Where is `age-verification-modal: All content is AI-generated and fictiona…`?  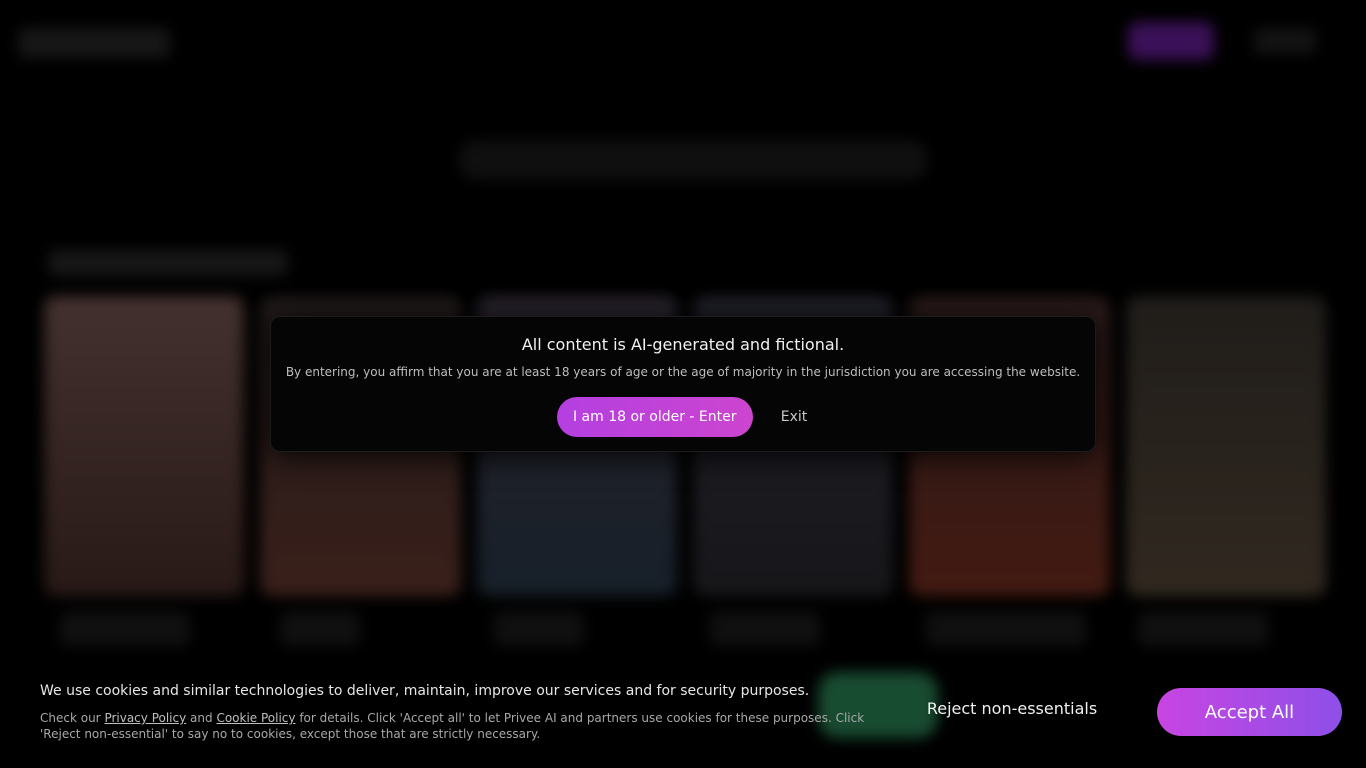
age-verification-modal: All content is AI-generated and fictiona… is located at coordinates (683, 384).